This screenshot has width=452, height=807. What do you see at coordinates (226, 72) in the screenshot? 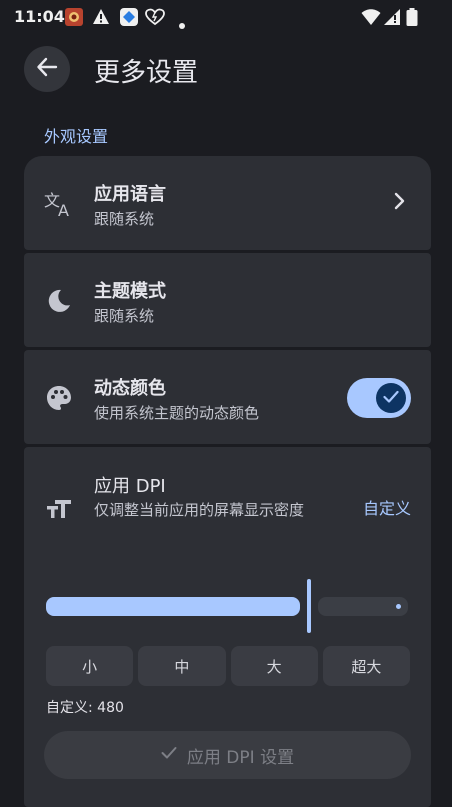
I see `app-bar: 更多设置` at bounding box center [226, 72].